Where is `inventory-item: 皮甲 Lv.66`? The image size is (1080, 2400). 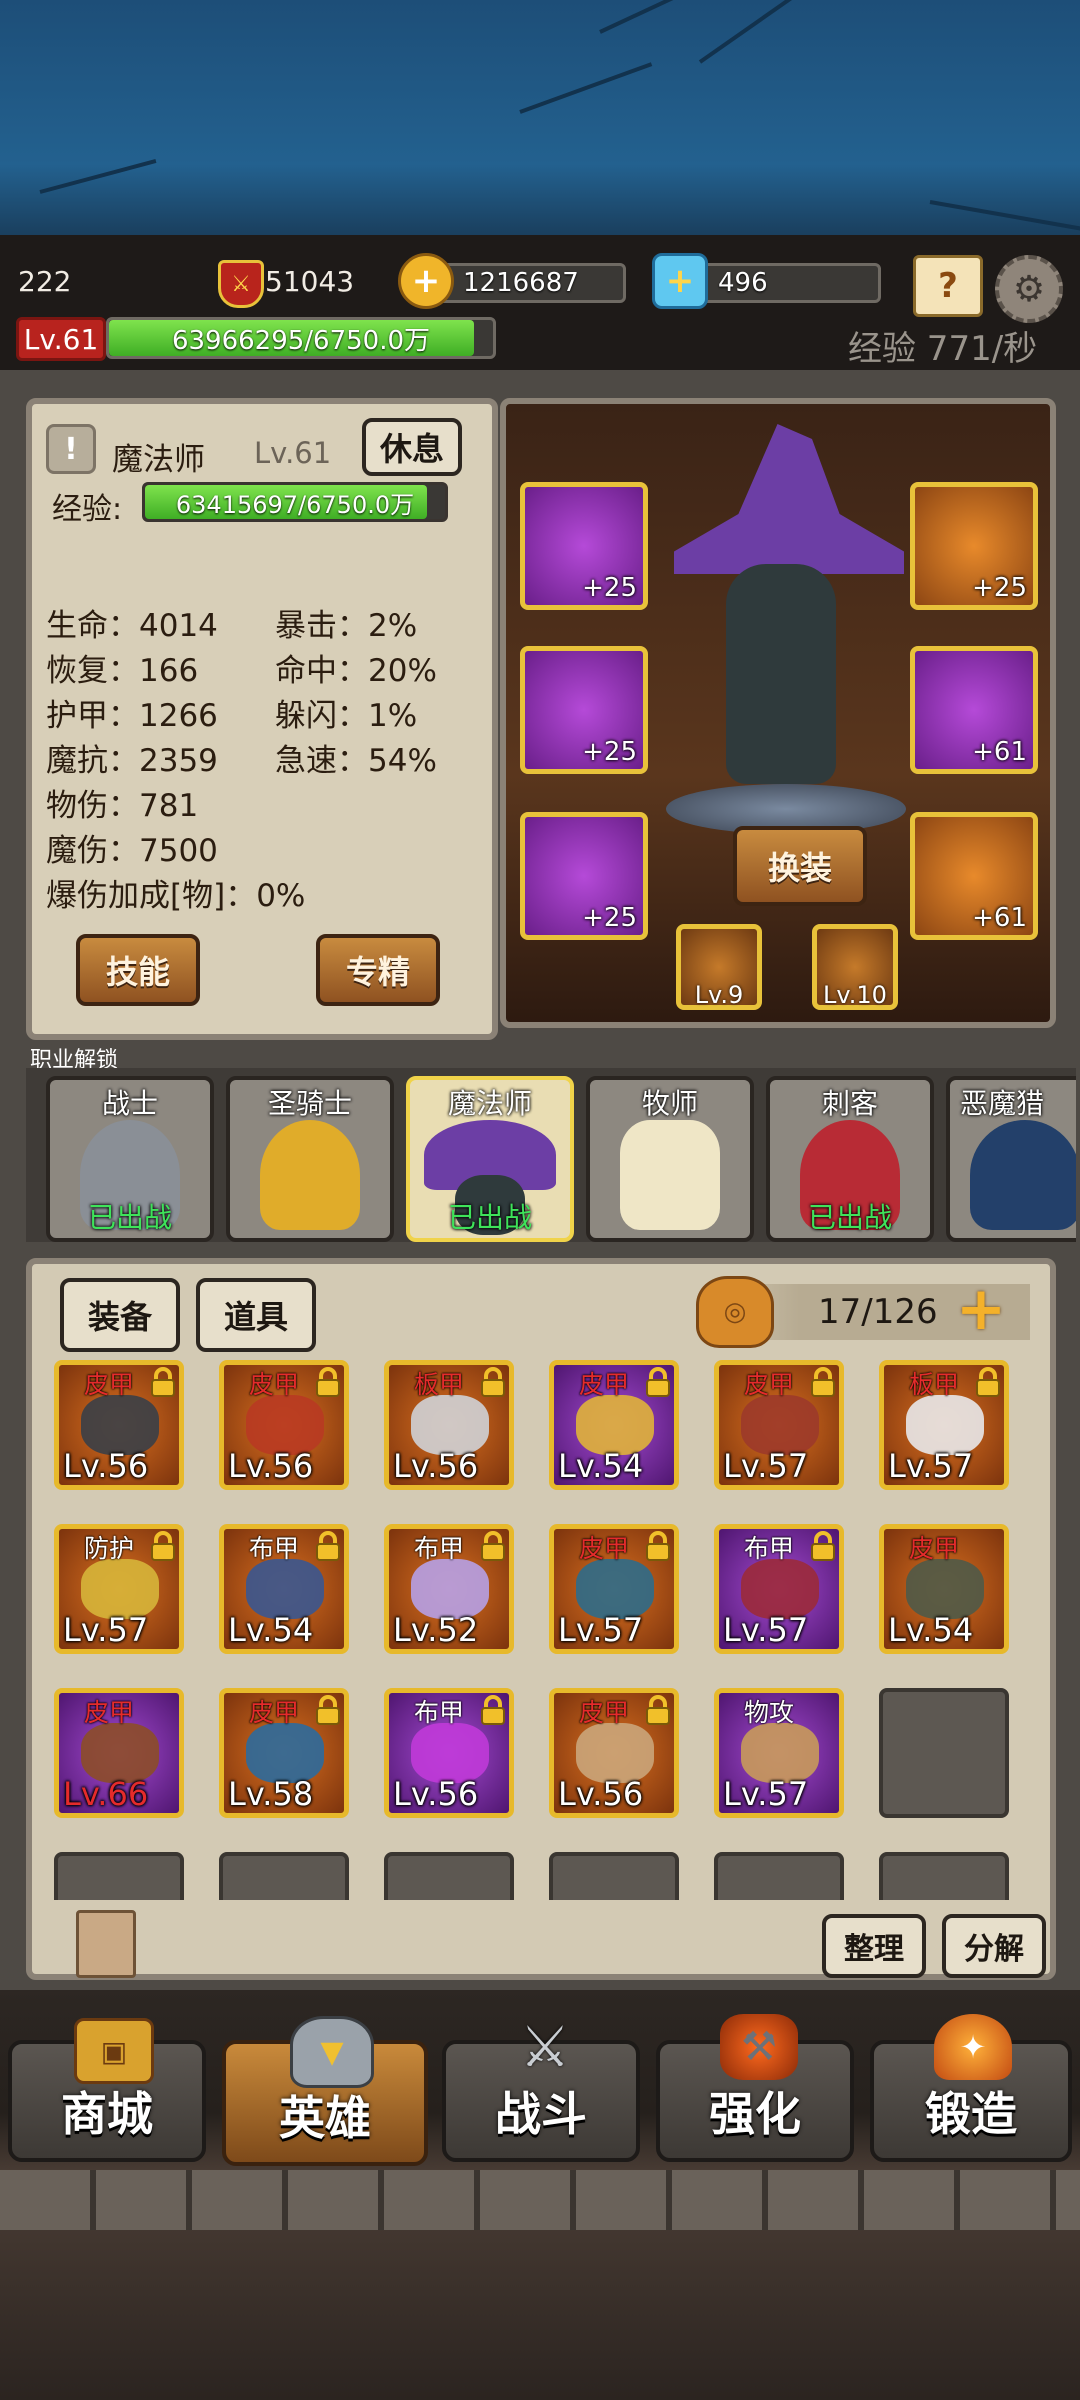 inventory-item: 皮甲 Lv.66 is located at coordinates (119, 1753).